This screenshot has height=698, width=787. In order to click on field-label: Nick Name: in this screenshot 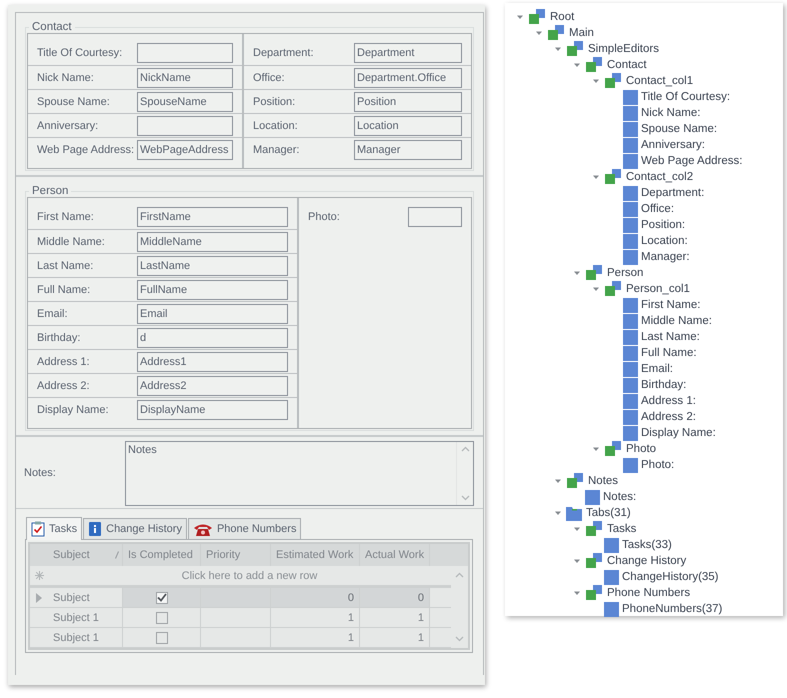, I will do `click(66, 78)`.